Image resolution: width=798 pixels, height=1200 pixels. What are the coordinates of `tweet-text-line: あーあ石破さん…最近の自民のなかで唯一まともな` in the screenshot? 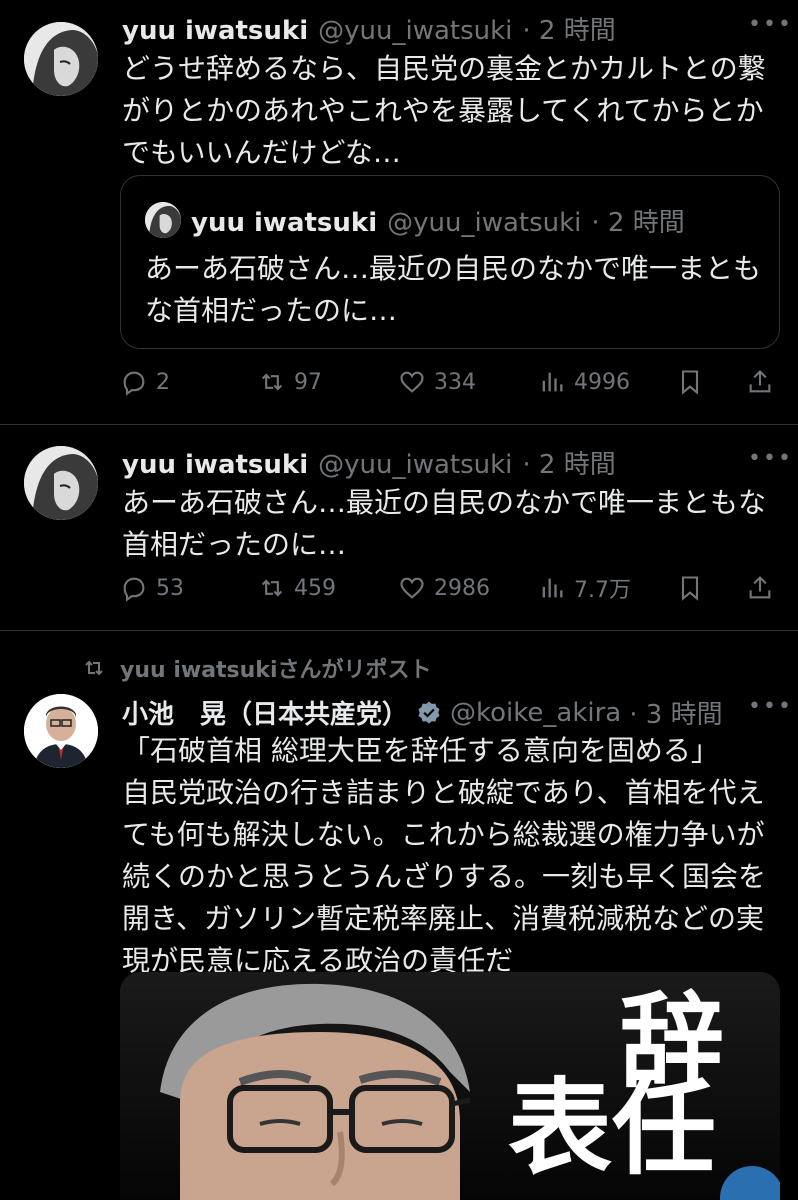 It's located at (444, 502).